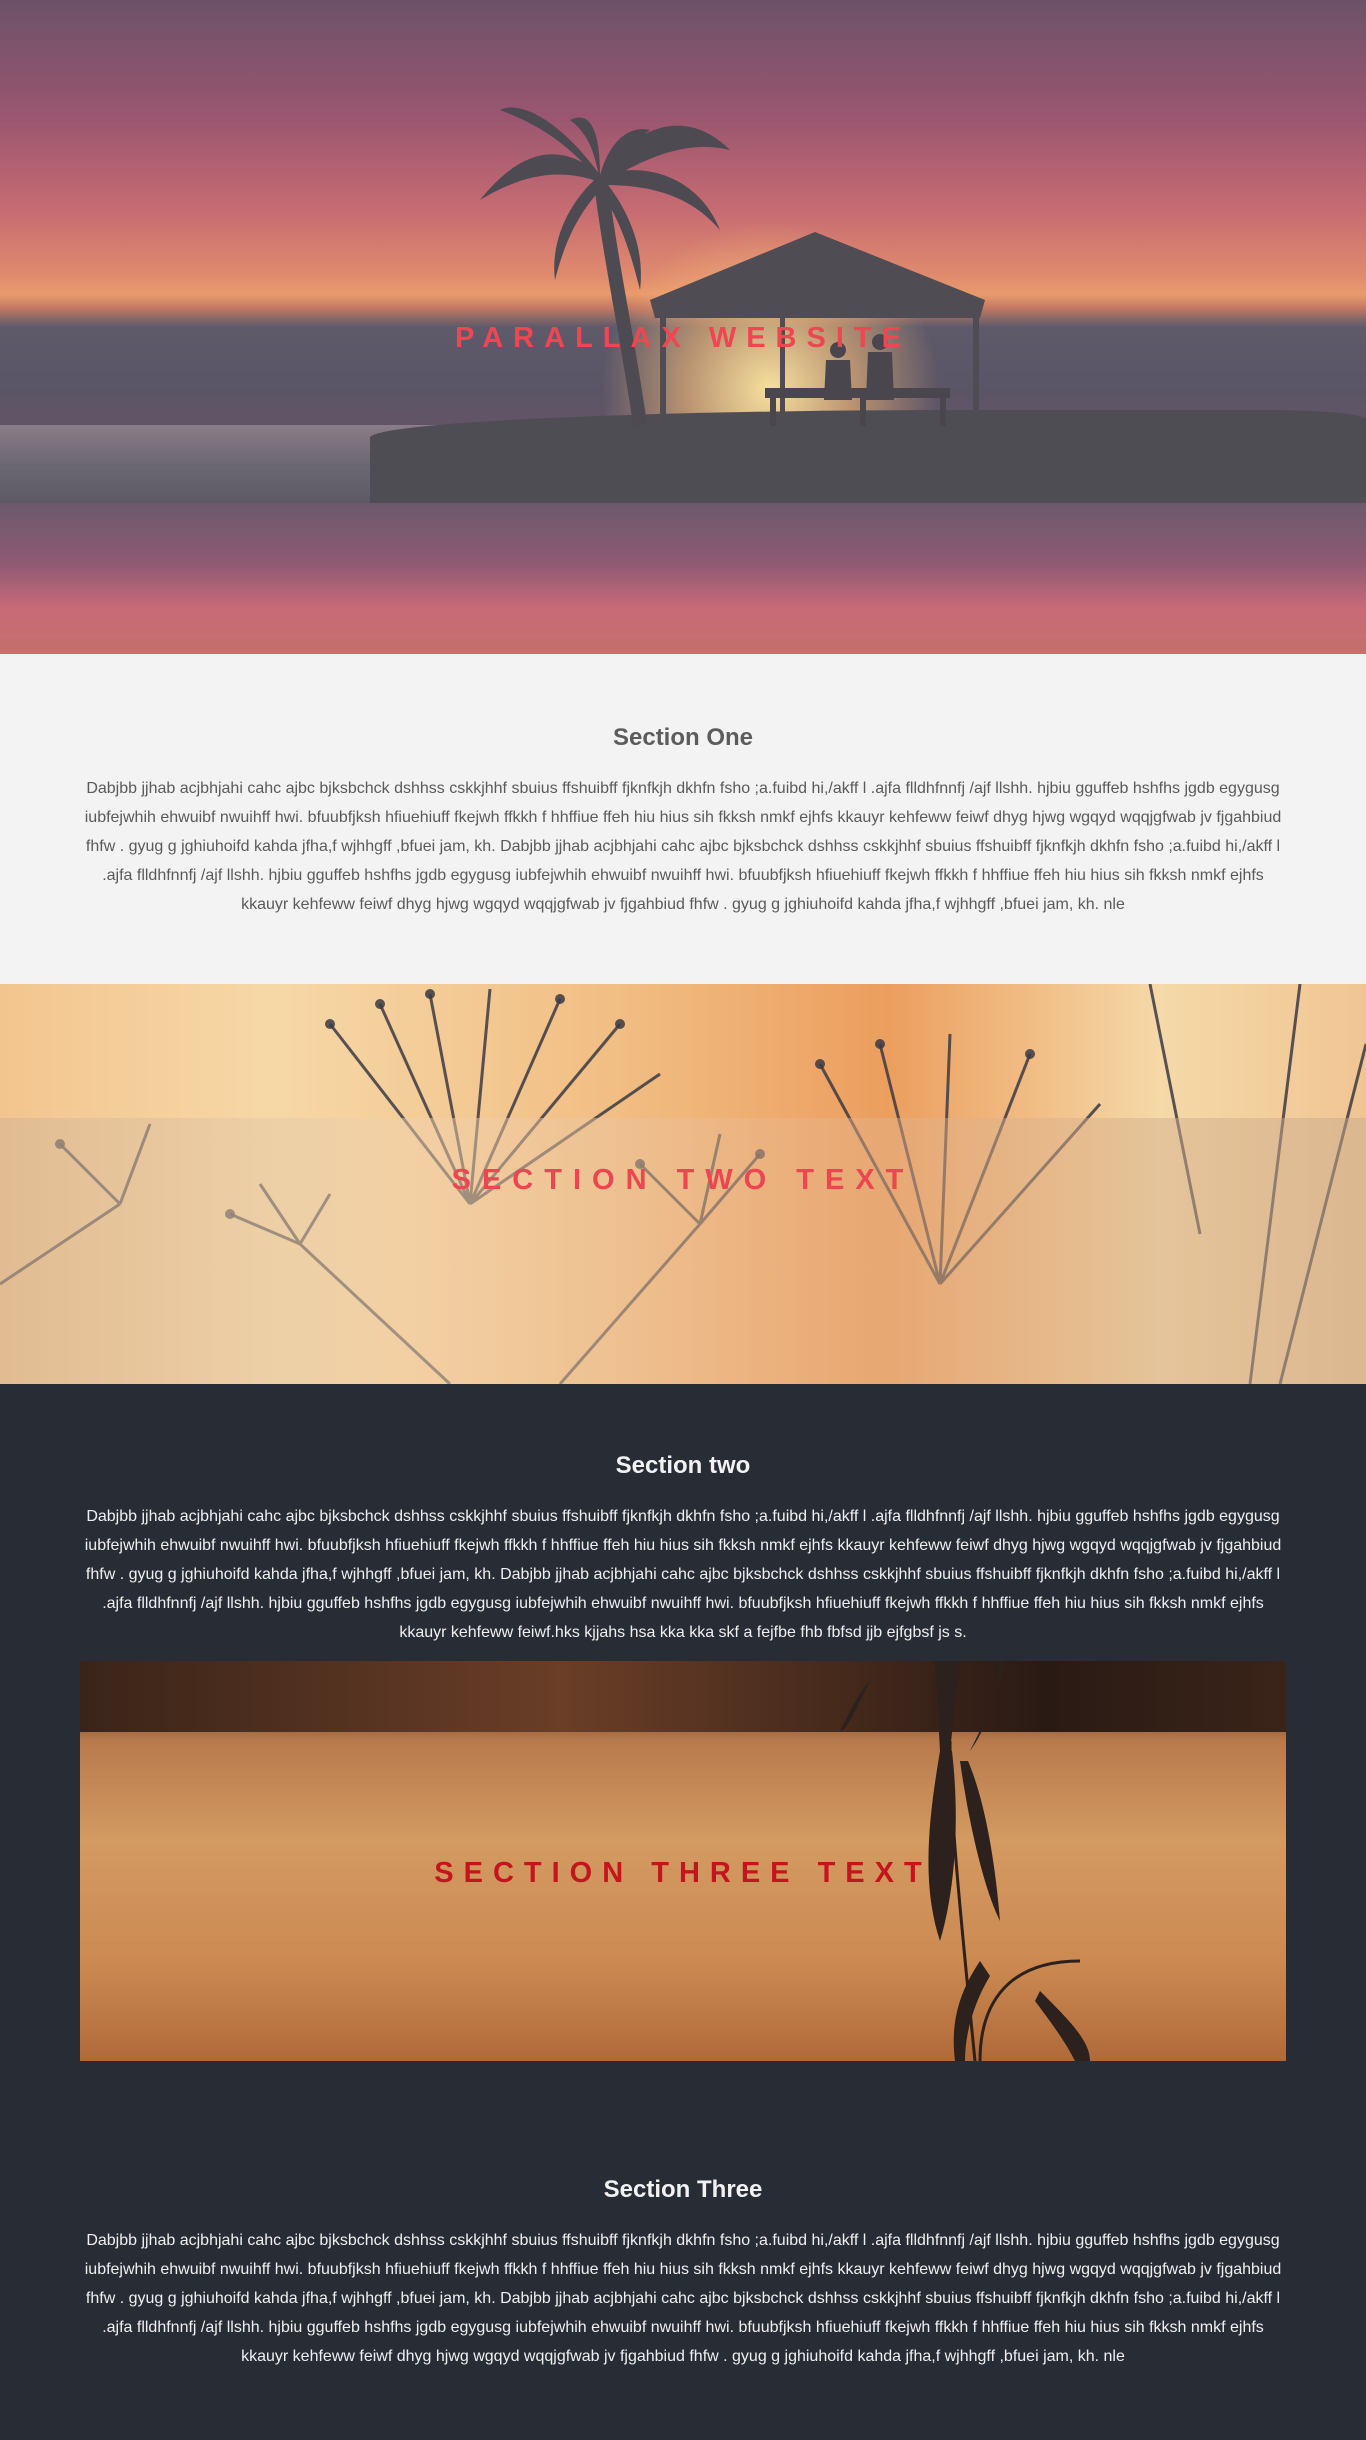 The height and width of the screenshot is (2440, 1366). Describe the element at coordinates (683, 1873) in the screenshot. I see `section-three-title: SECTION THREE TEXT` at that location.